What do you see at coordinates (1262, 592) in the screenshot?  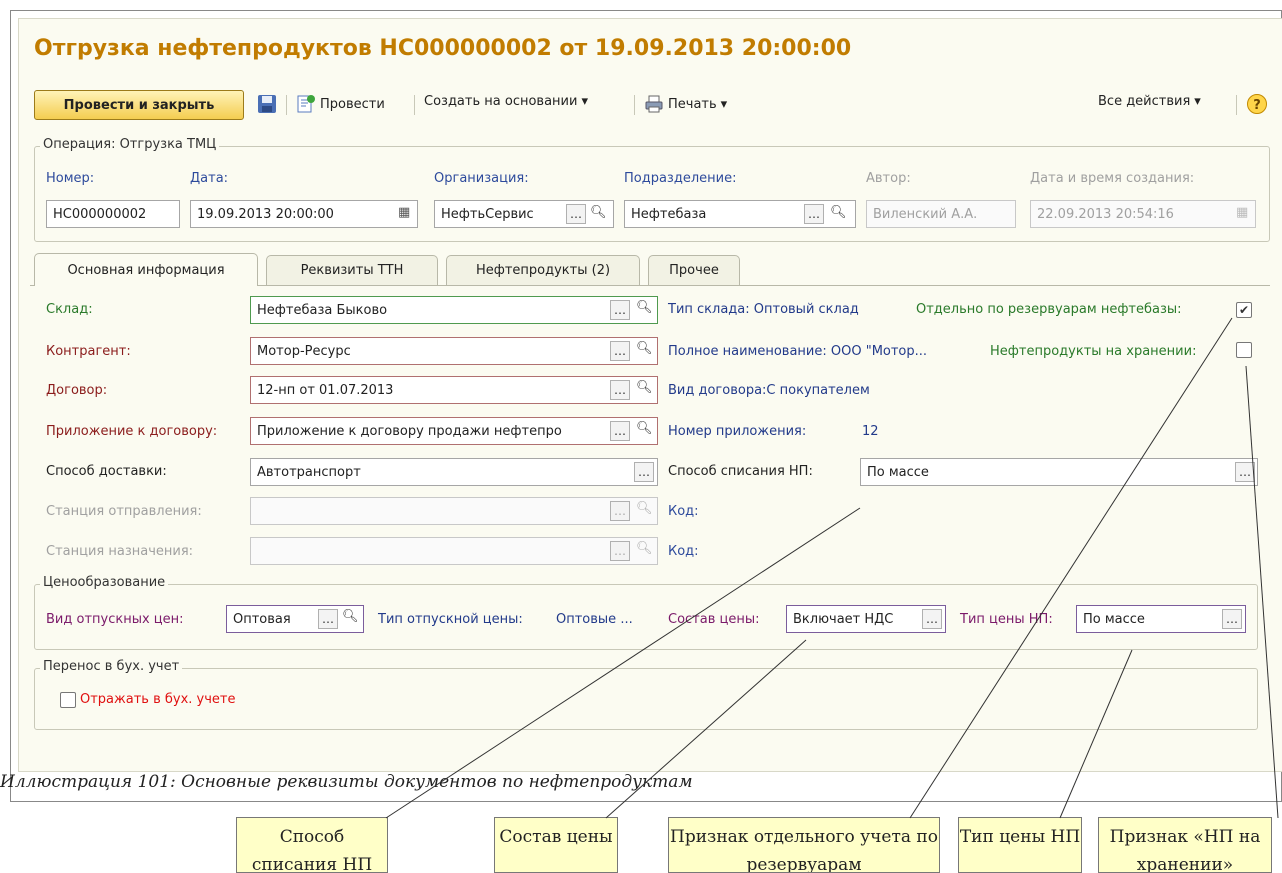 I see `leader-line-storage` at bounding box center [1262, 592].